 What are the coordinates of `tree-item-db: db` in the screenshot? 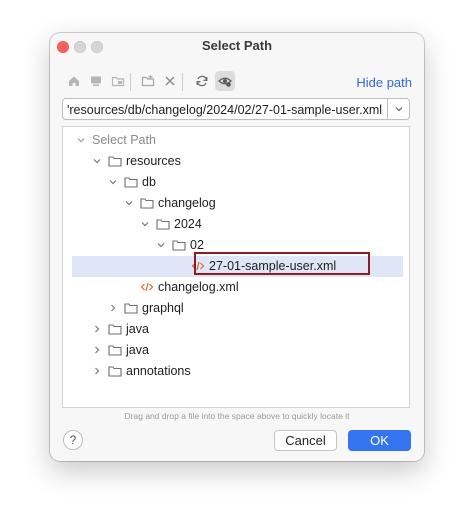 It's located at (236, 182).